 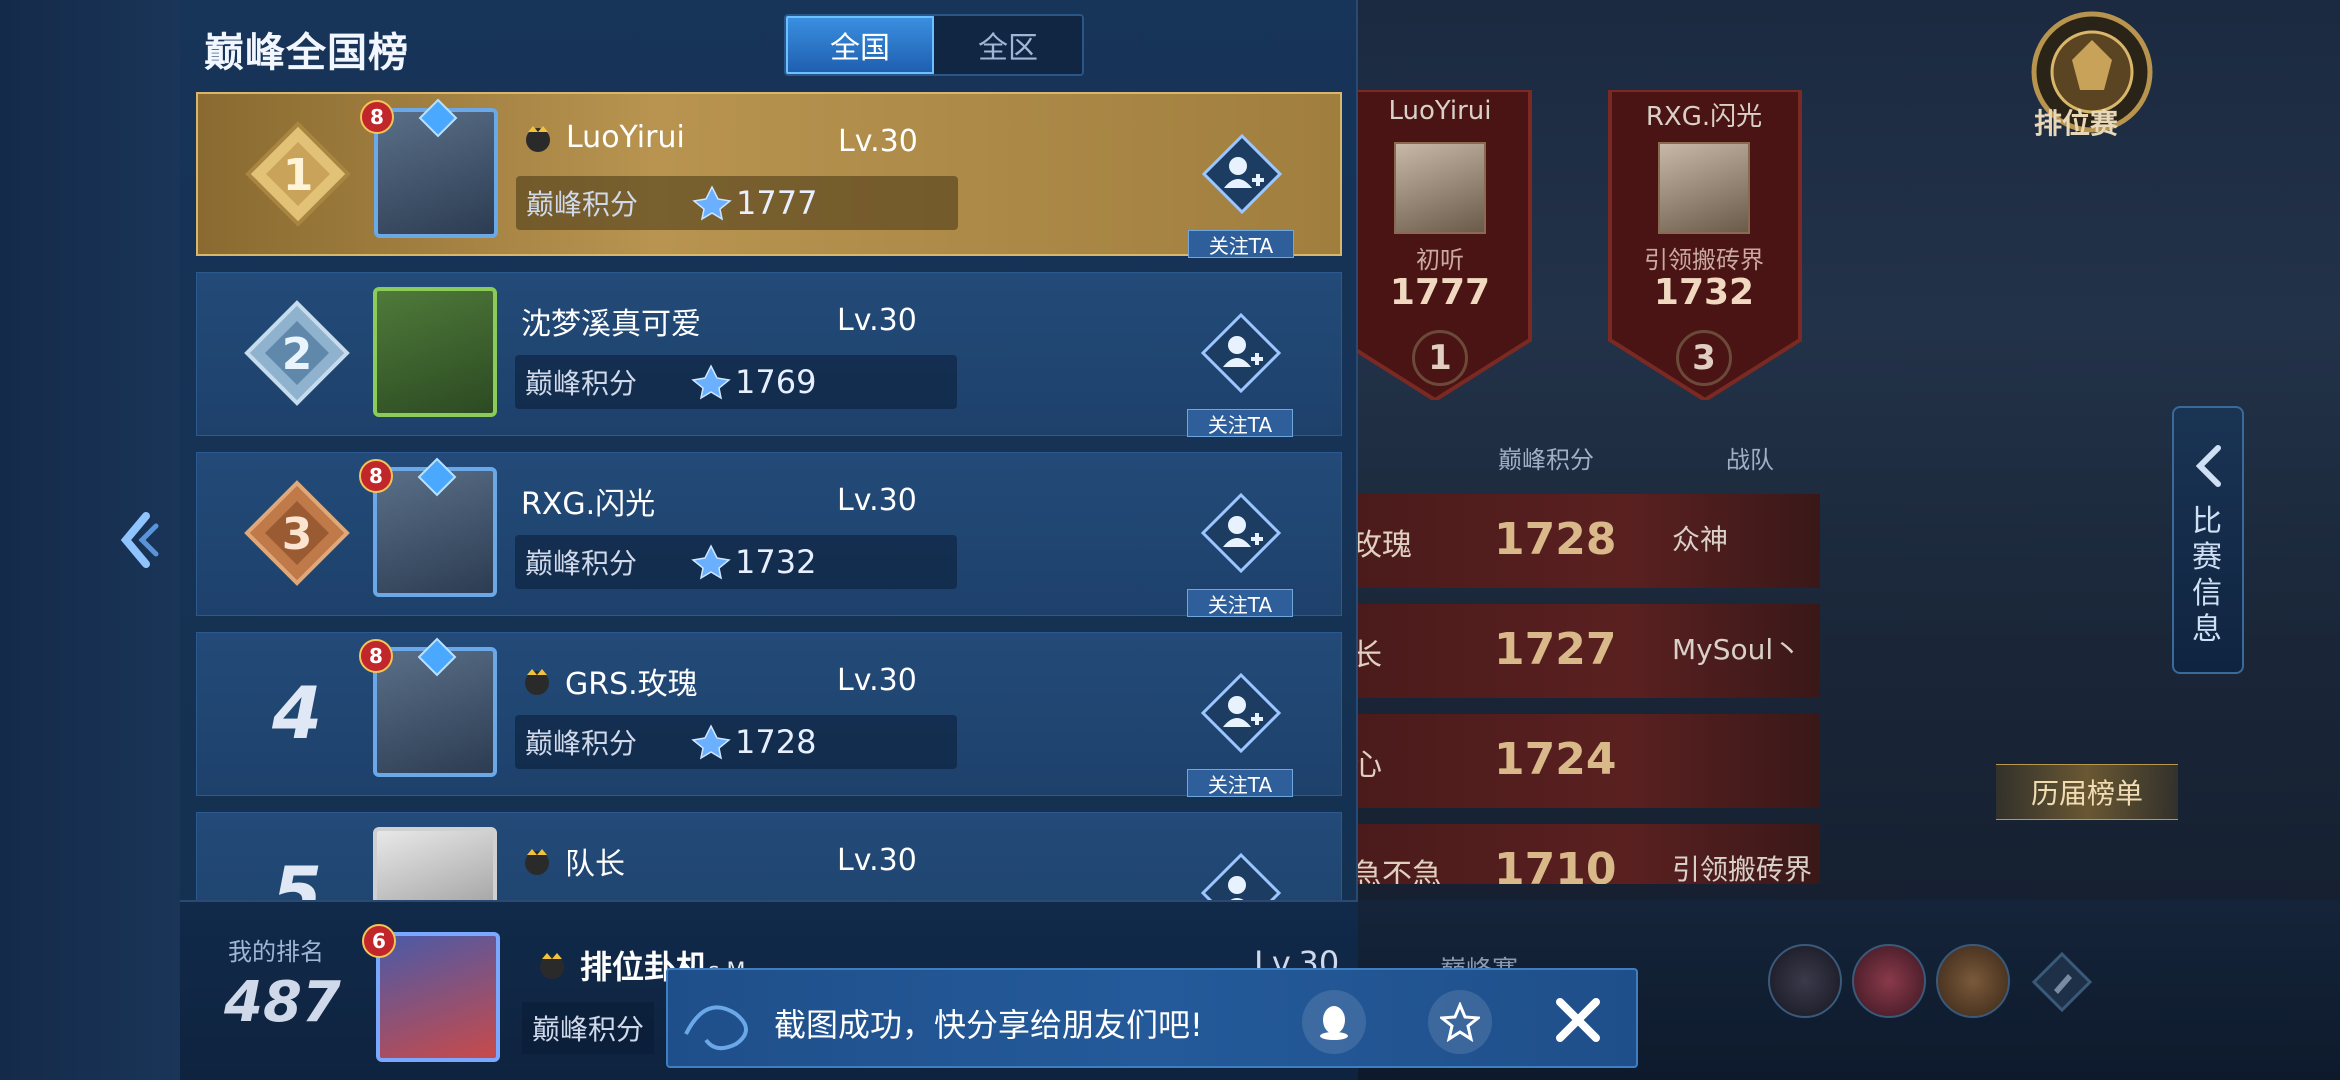 I want to click on scope-tabs: 全国 全区, so click(x=934, y=45).